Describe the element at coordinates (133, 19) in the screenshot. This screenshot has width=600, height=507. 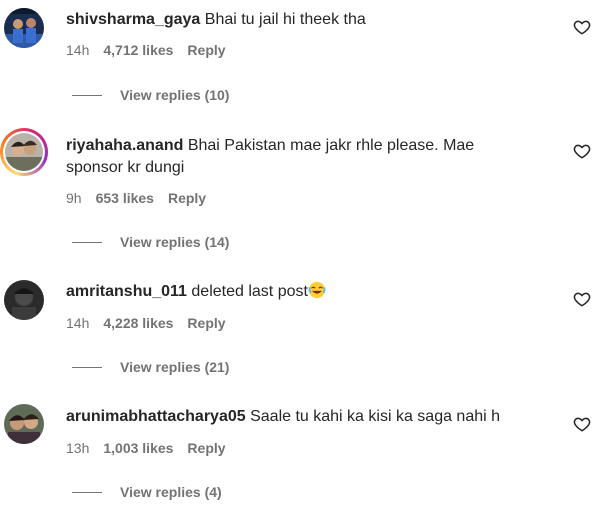
I see `comment-username: shivsharma_gaya` at that location.